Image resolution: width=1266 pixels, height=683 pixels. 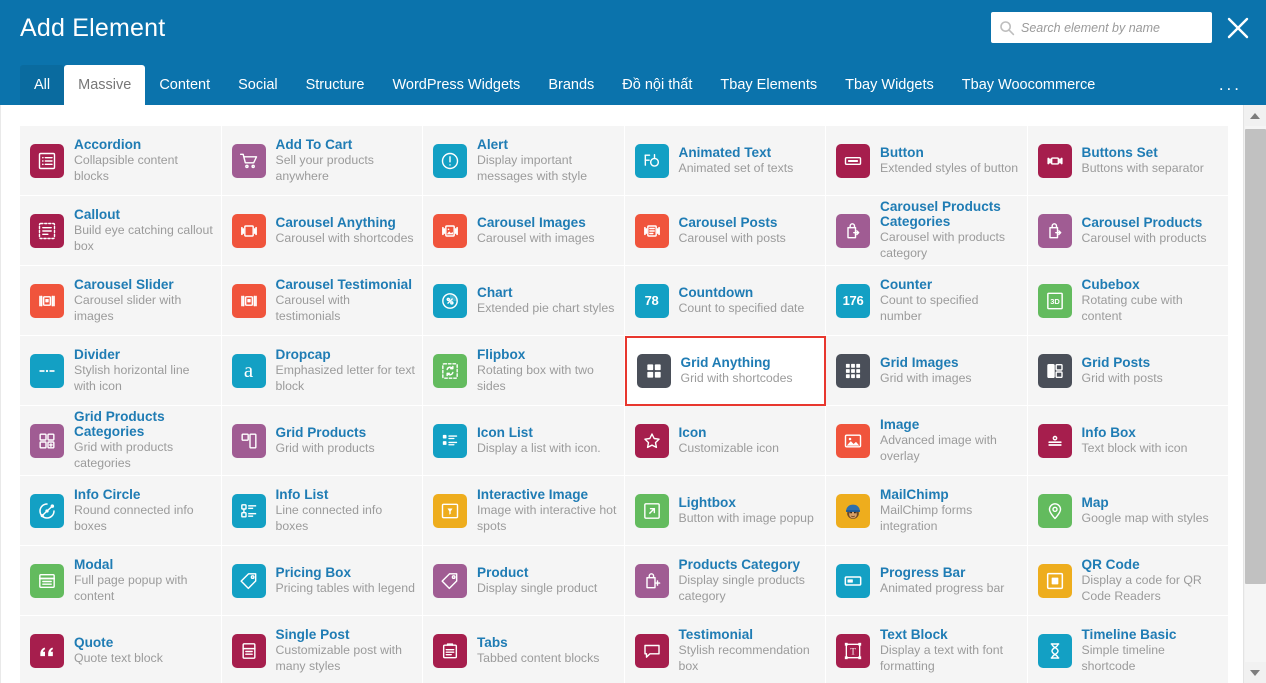 What do you see at coordinates (1255, 115) in the screenshot?
I see `scroll-up-button` at bounding box center [1255, 115].